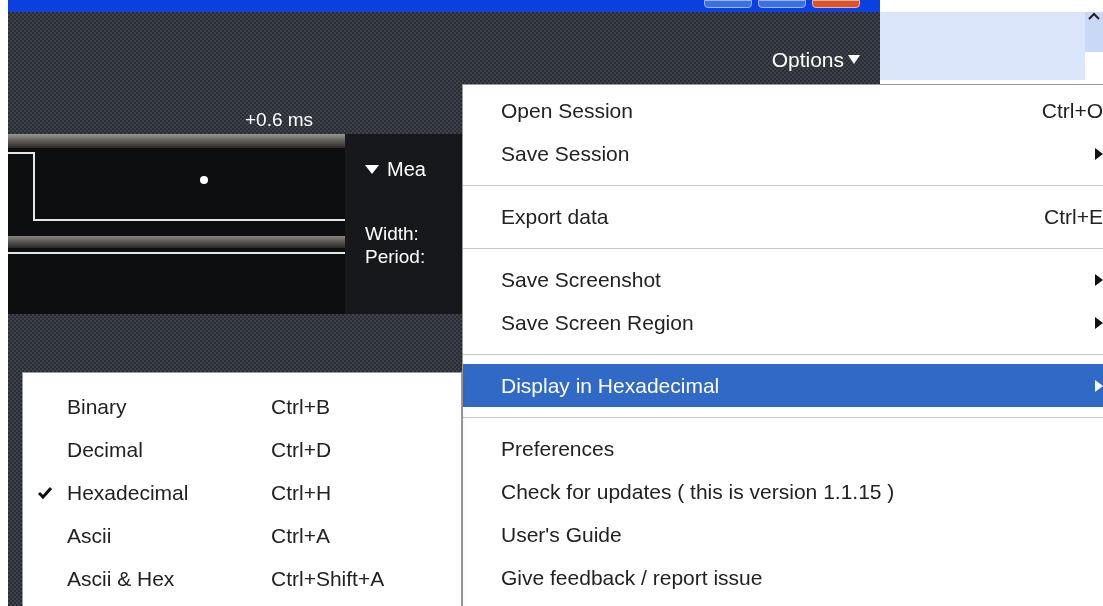  Describe the element at coordinates (783, 279) in the screenshot. I see `menu-item: Save Screenshot` at that location.